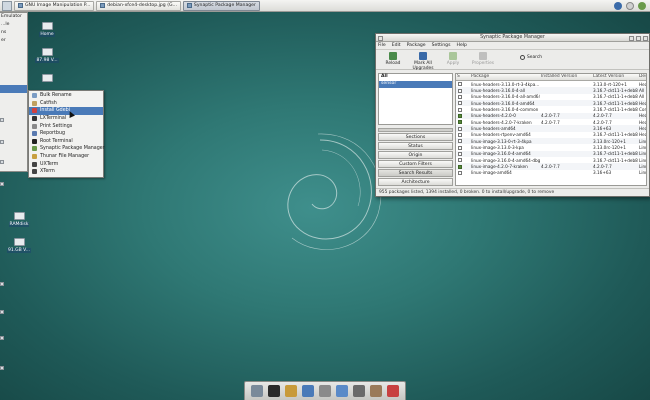  Describe the element at coordinates (359, 391) in the screenshot. I see `image-viewer-icon` at that location.